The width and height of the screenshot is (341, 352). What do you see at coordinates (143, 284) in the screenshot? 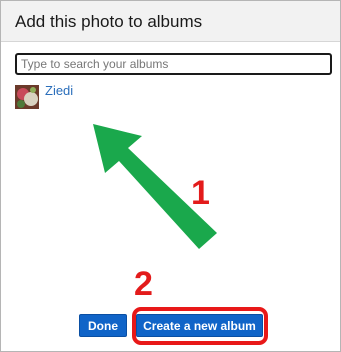
I see `step-number-2: 2` at bounding box center [143, 284].